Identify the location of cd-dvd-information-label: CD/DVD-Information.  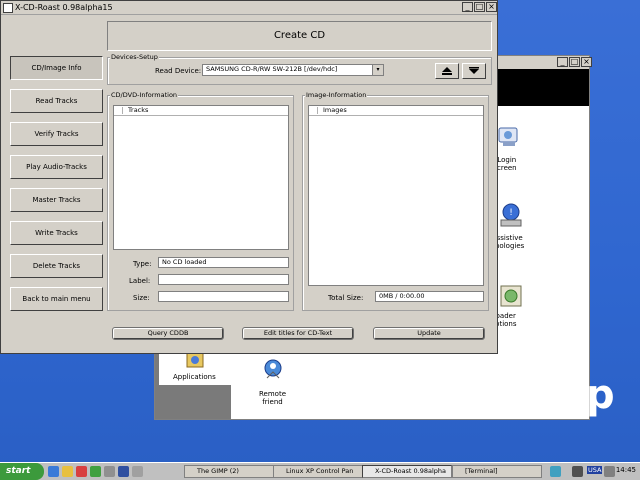
(144, 95).